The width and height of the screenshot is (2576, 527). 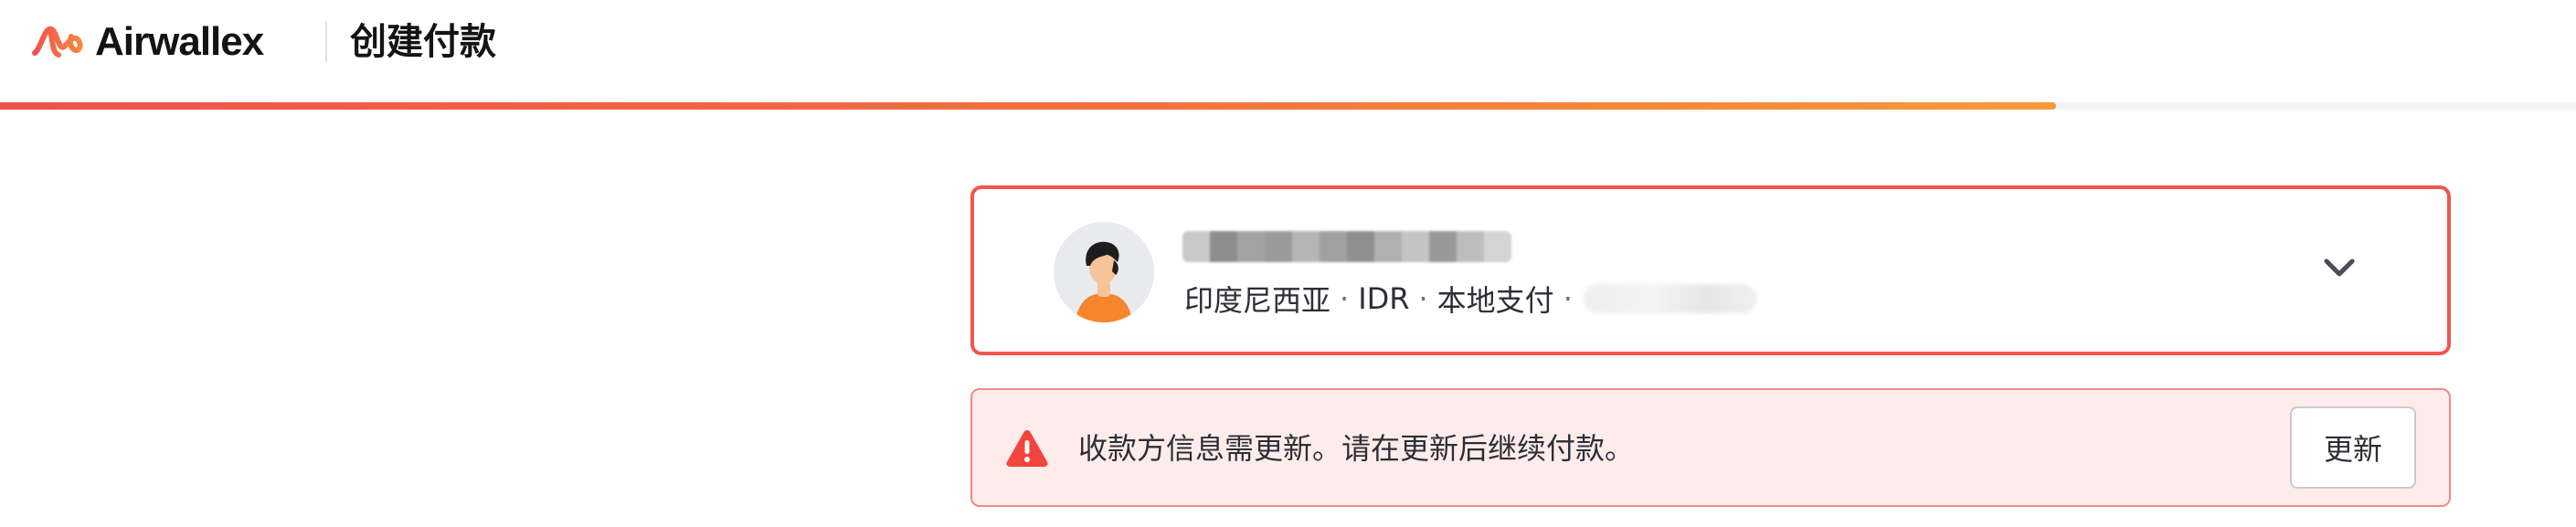 What do you see at coordinates (57, 42) in the screenshot?
I see `airwallex-logo-icon` at bounding box center [57, 42].